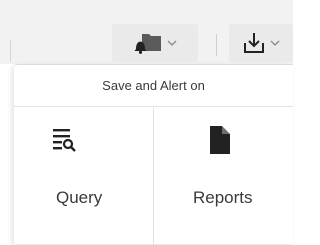 This screenshot has width=320, height=245. Describe the element at coordinates (10, 51) in the screenshot. I see `toolbar-divider` at that location.